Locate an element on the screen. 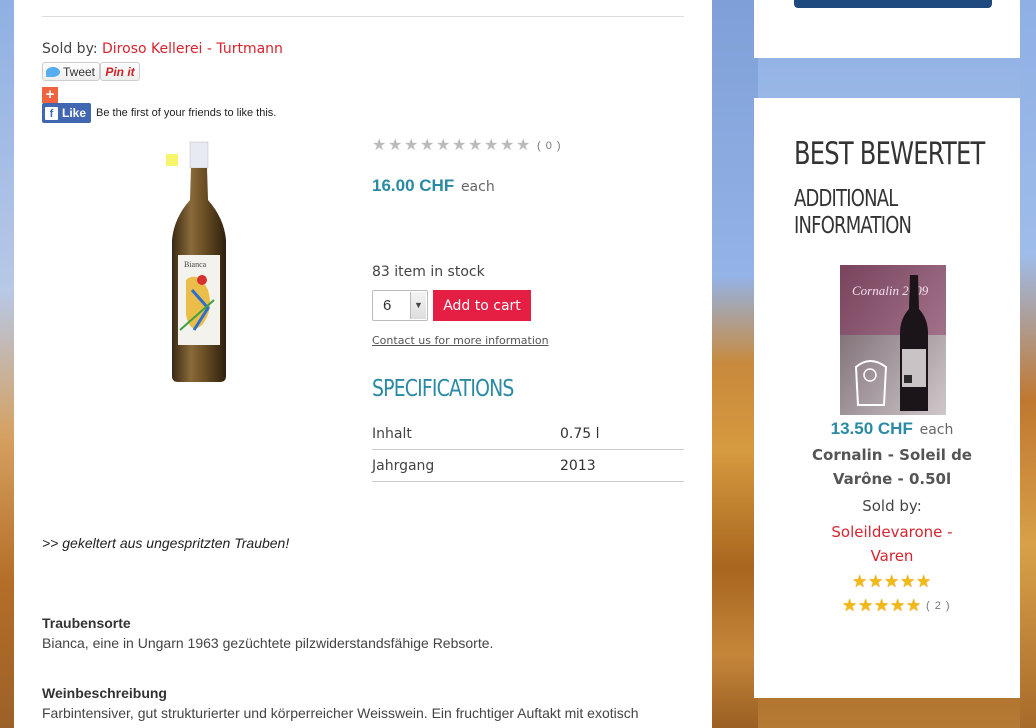 This screenshot has width=1036, height=728. stock-status: 83 item in stock is located at coordinates (428, 272).